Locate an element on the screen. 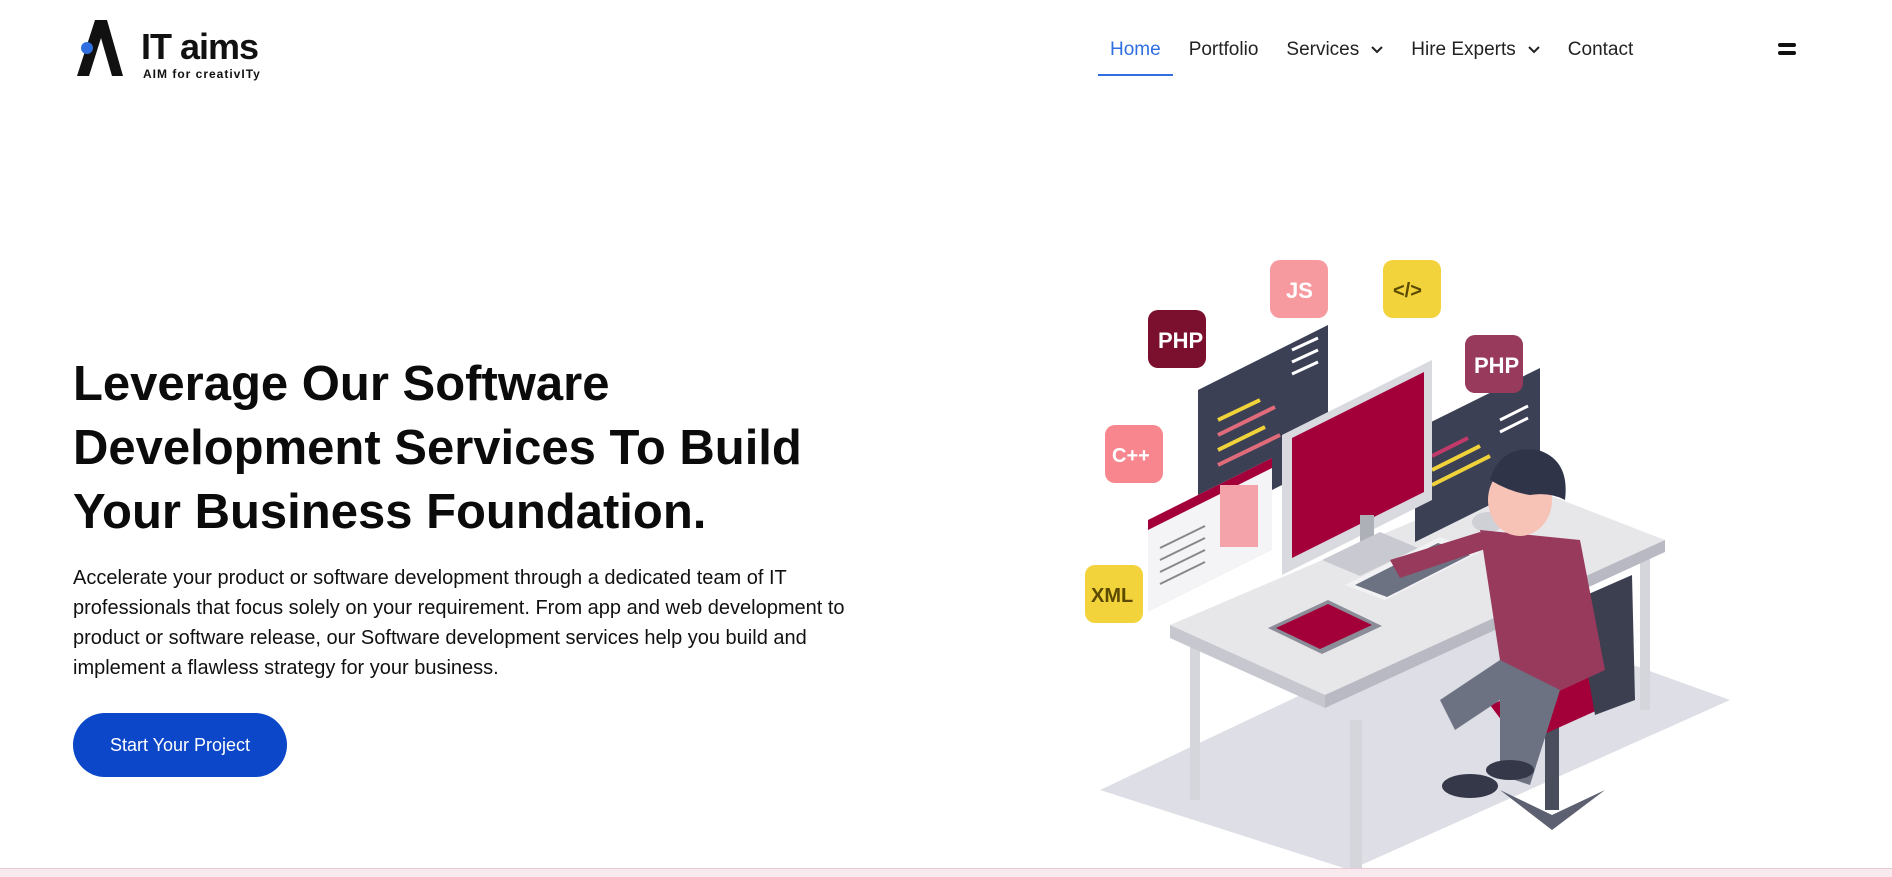  logo-mark-icon is located at coordinates (100, 48).